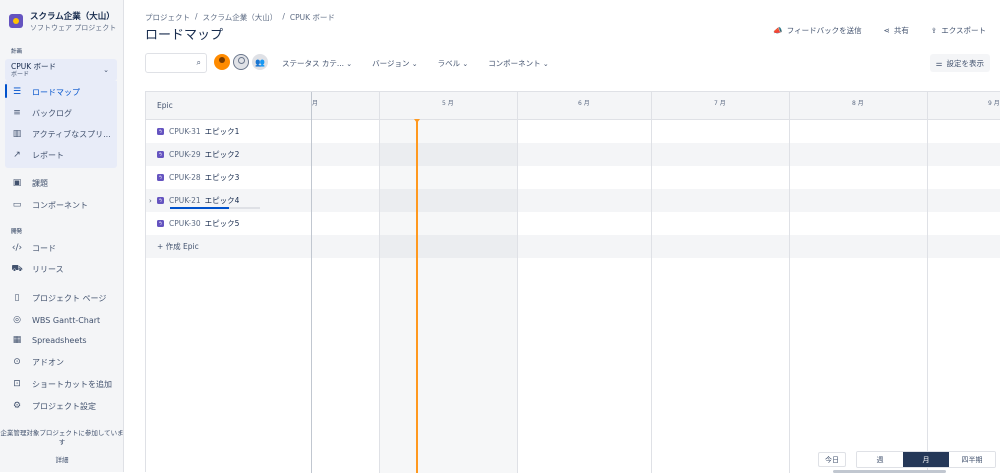  What do you see at coordinates (880, 459) in the screenshot?
I see `week-button: 週` at bounding box center [880, 459].